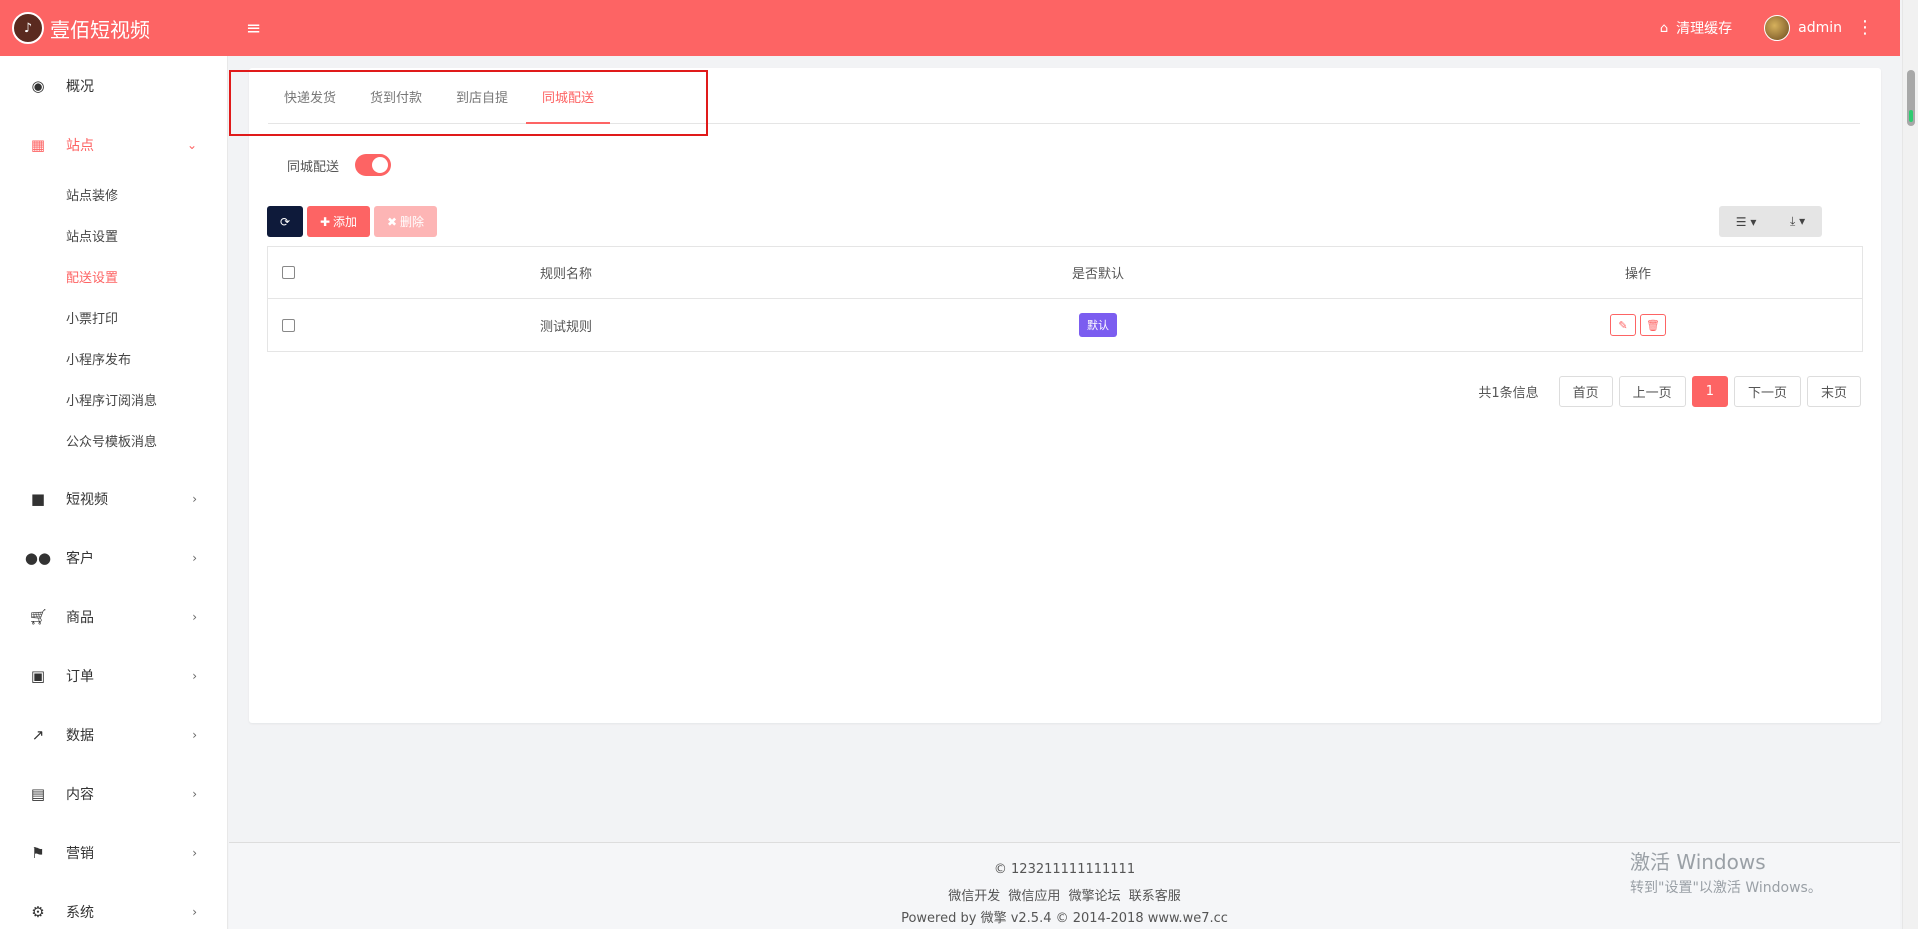 The height and width of the screenshot is (929, 1918). I want to click on sidebar-item-customers: ●● 客户 ›, so click(113, 557).